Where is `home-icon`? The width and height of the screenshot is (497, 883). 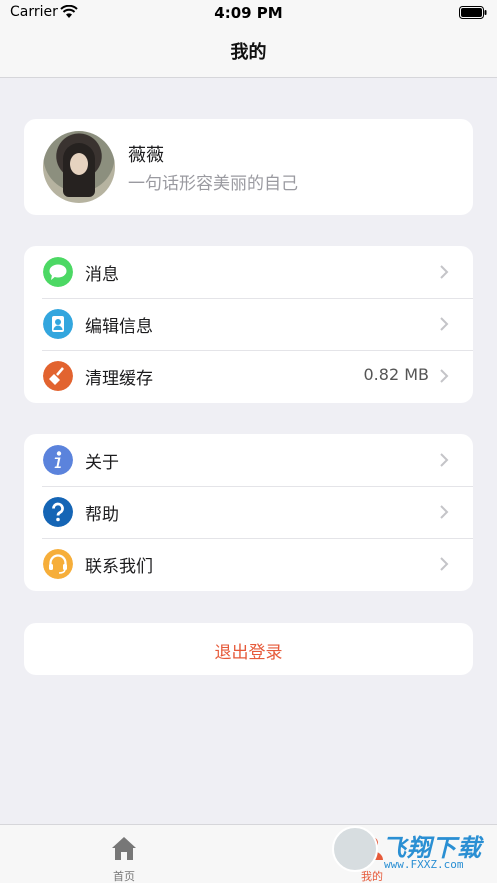
home-icon is located at coordinates (124, 848).